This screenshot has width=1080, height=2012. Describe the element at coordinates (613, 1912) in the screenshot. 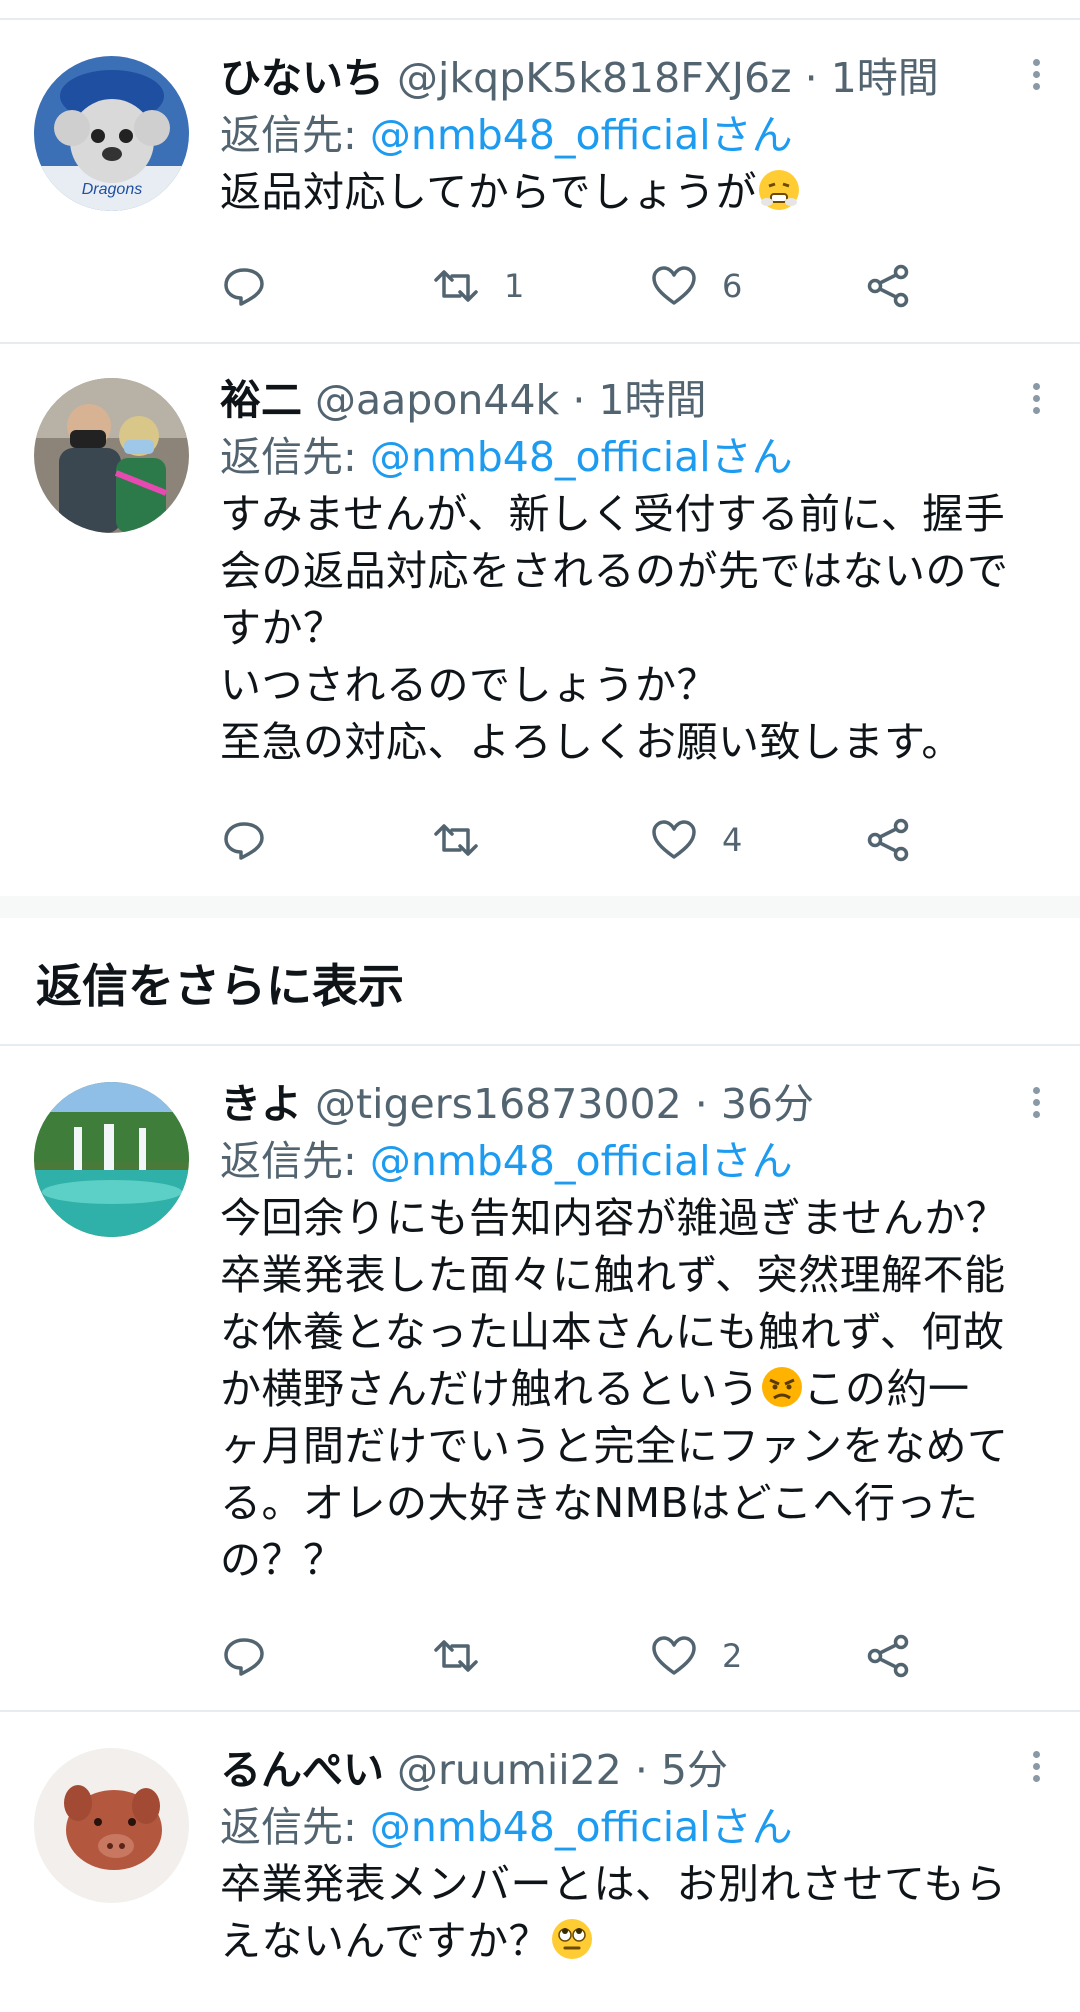

I see `tweet-text-content: 卒業発表メンバーとは、お別れさせてもら えないんですか？` at that location.